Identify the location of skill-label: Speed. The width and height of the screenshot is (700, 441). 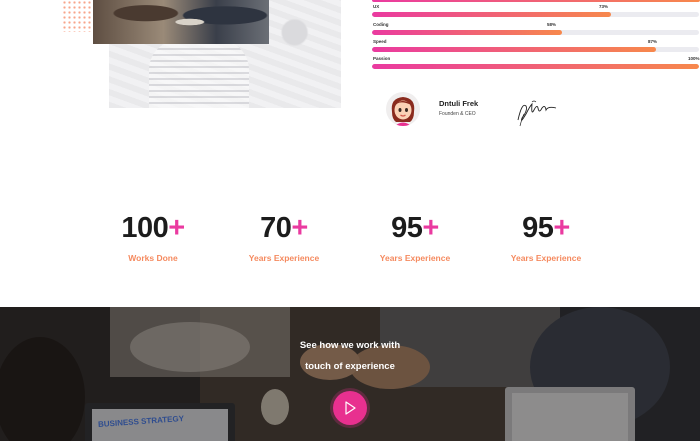
(380, 41).